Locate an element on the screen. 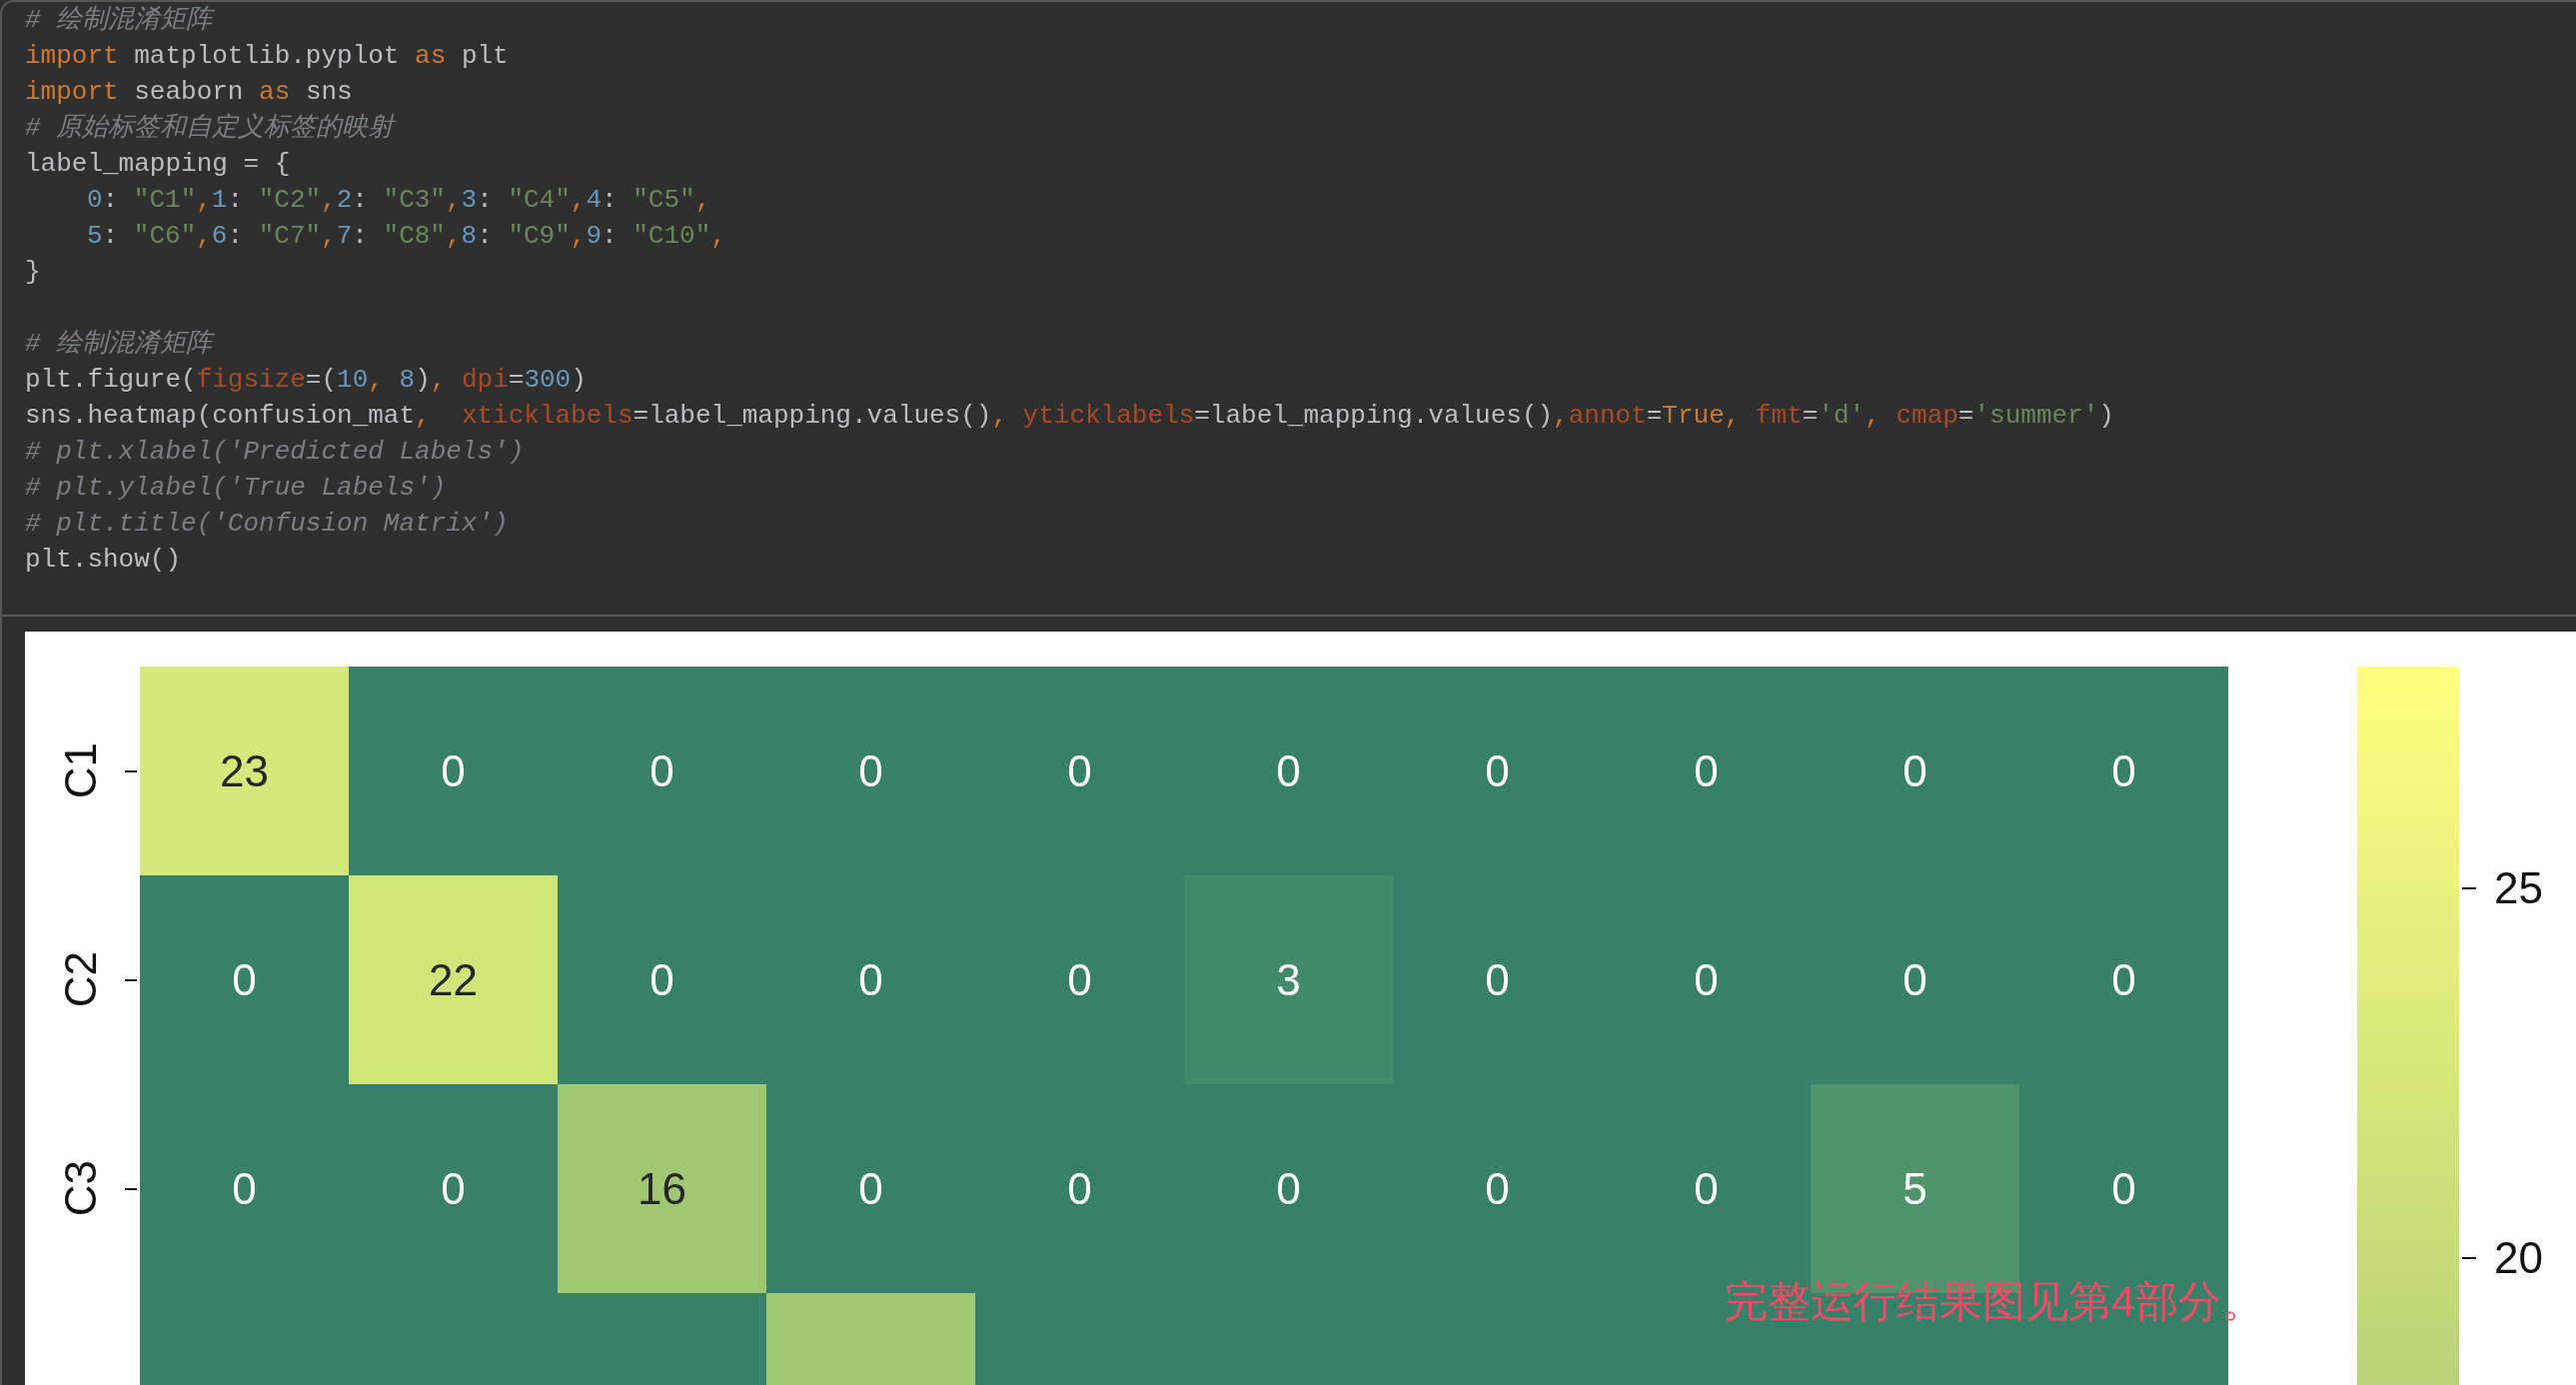 The height and width of the screenshot is (1385, 2576). code-line: # plt.xlabel('Predicted Labels') is located at coordinates (275, 452).